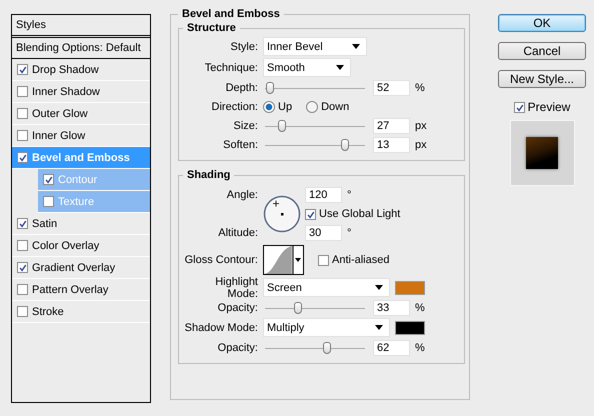 This screenshot has width=594, height=416. I want to click on checkbox-label: Use Global Light, so click(359, 214).